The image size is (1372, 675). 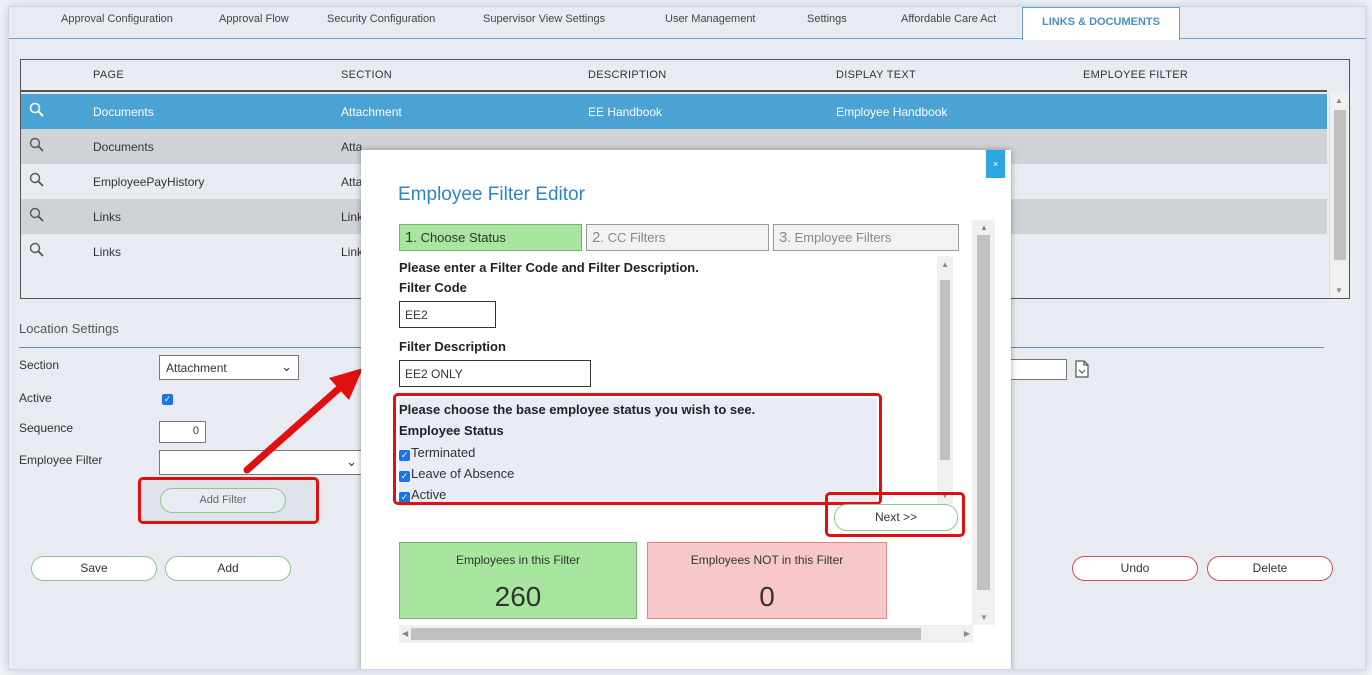 What do you see at coordinates (452, 346) in the screenshot?
I see `filter-description-label: Filter Description` at bounding box center [452, 346].